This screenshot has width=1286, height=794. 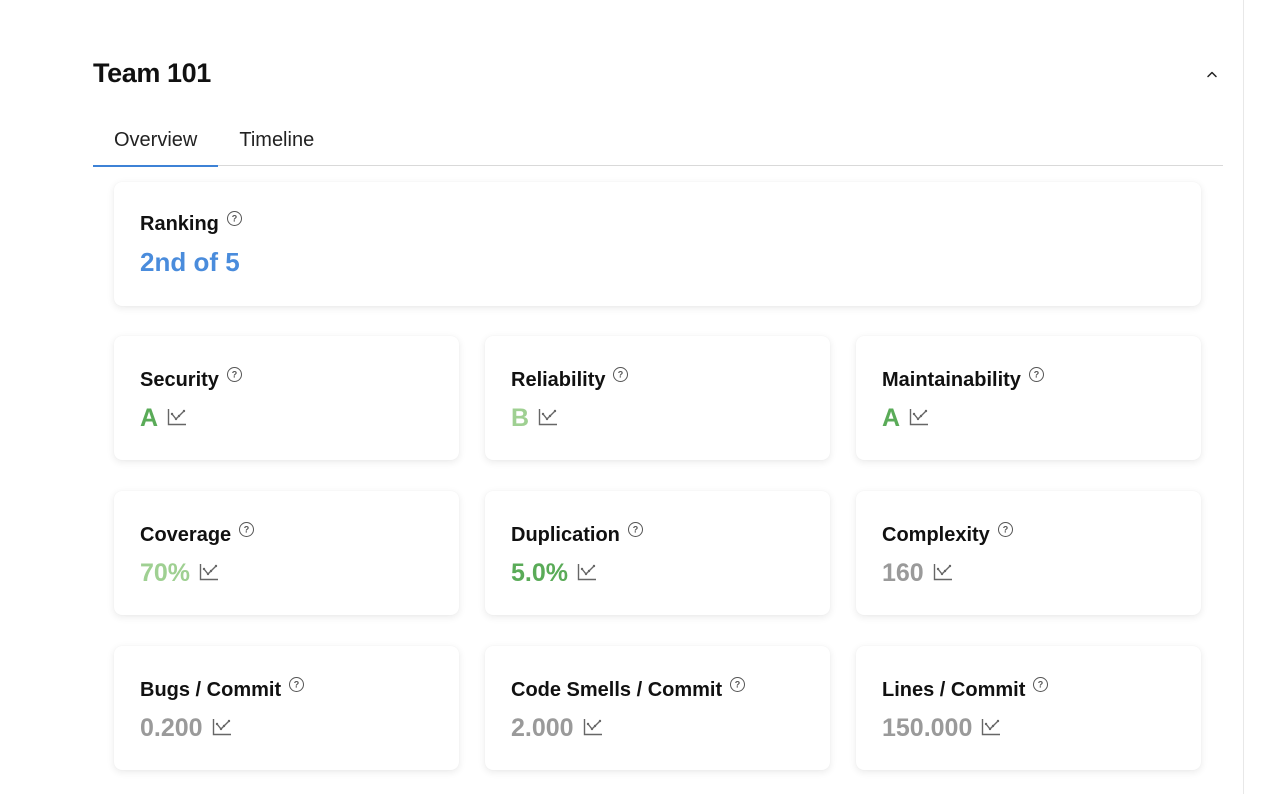 What do you see at coordinates (903, 573) in the screenshot?
I see `metric-value: 160` at bounding box center [903, 573].